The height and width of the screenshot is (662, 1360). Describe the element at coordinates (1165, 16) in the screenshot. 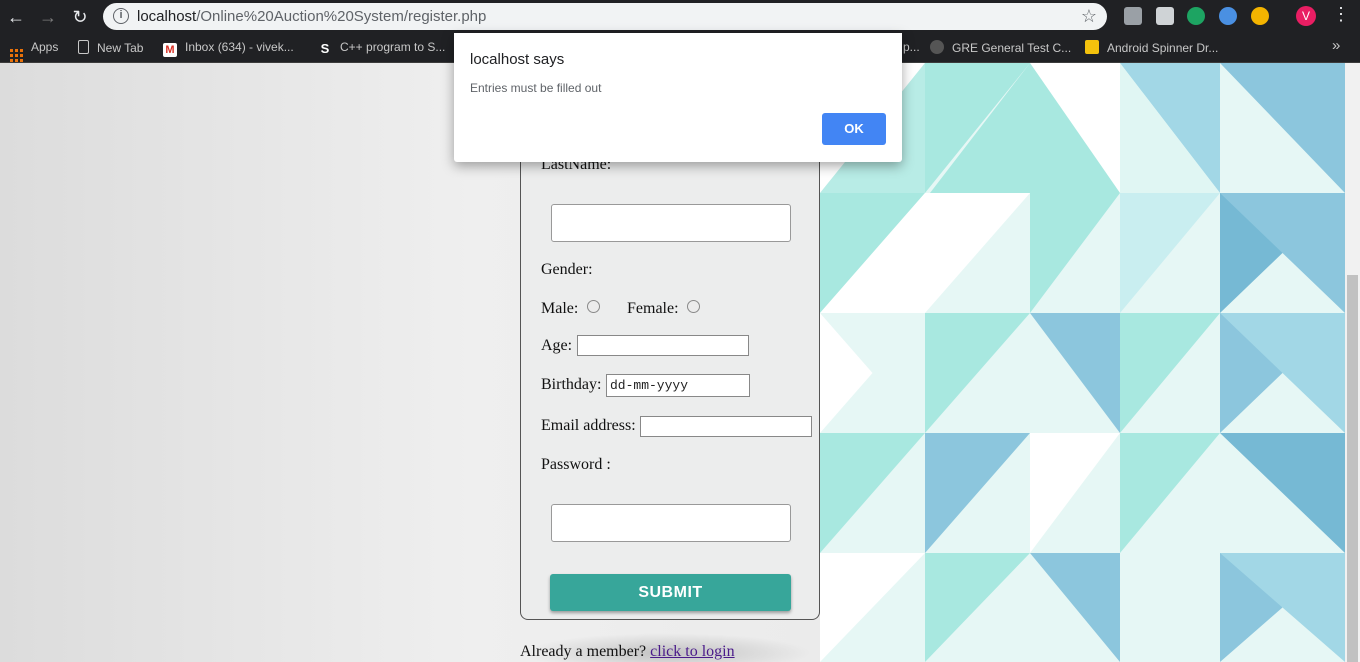

I see `extension-qr-icon` at that location.